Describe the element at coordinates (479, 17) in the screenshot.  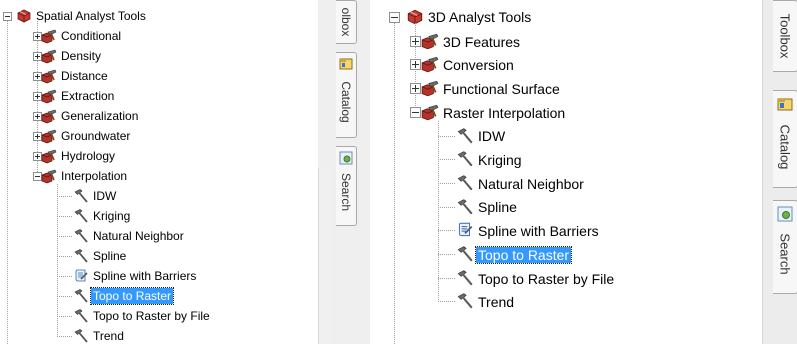
I see `tree-root-label: 3D Analyst Tools` at that location.